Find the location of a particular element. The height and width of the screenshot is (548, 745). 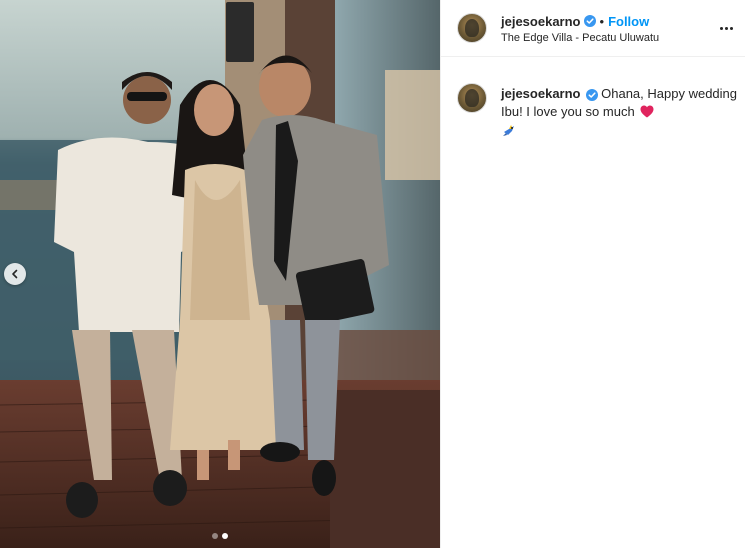

location-link: The Edge Villa - Pecatu Uluwatu is located at coordinates (611, 38).